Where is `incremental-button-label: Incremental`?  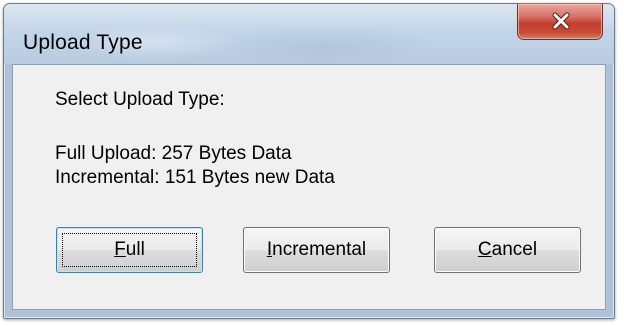 incremental-button-label: Incremental is located at coordinates (316, 250).